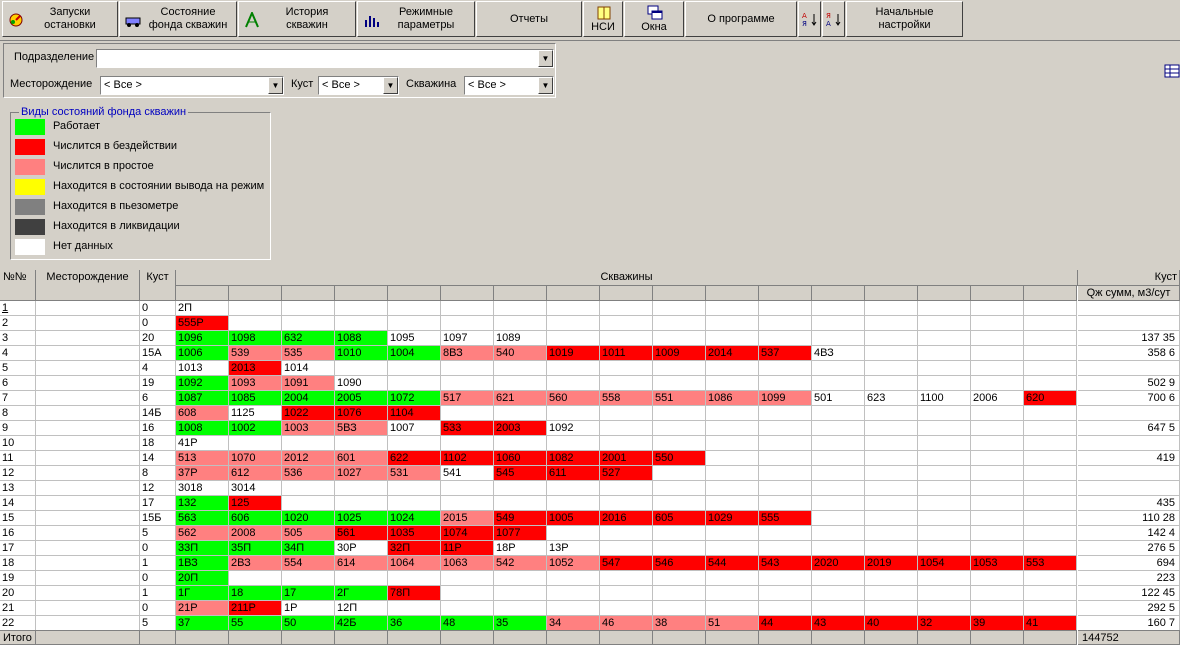 The width and height of the screenshot is (1180, 645). I want to click on well-cell: 1099, so click(785, 398).